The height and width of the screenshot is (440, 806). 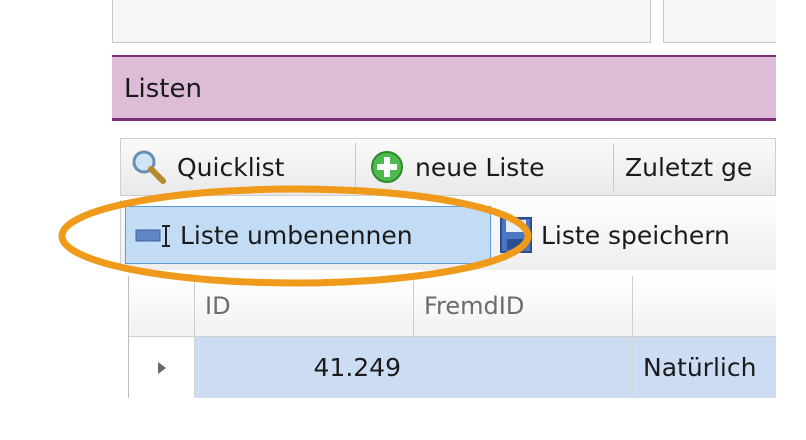 I want to click on top-field-left, so click(x=381, y=21).